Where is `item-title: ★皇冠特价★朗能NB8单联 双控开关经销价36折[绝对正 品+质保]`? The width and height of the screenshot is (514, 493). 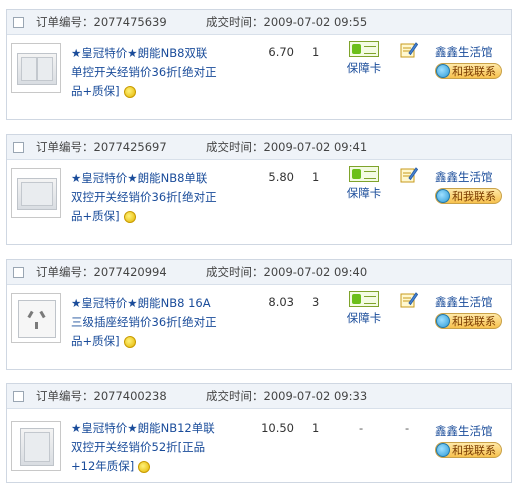
item-title: ★皇冠特价★朗能NB8单联 双控开关经销价36折[绝对正 品+质保] is located at coordinates (153, 197).